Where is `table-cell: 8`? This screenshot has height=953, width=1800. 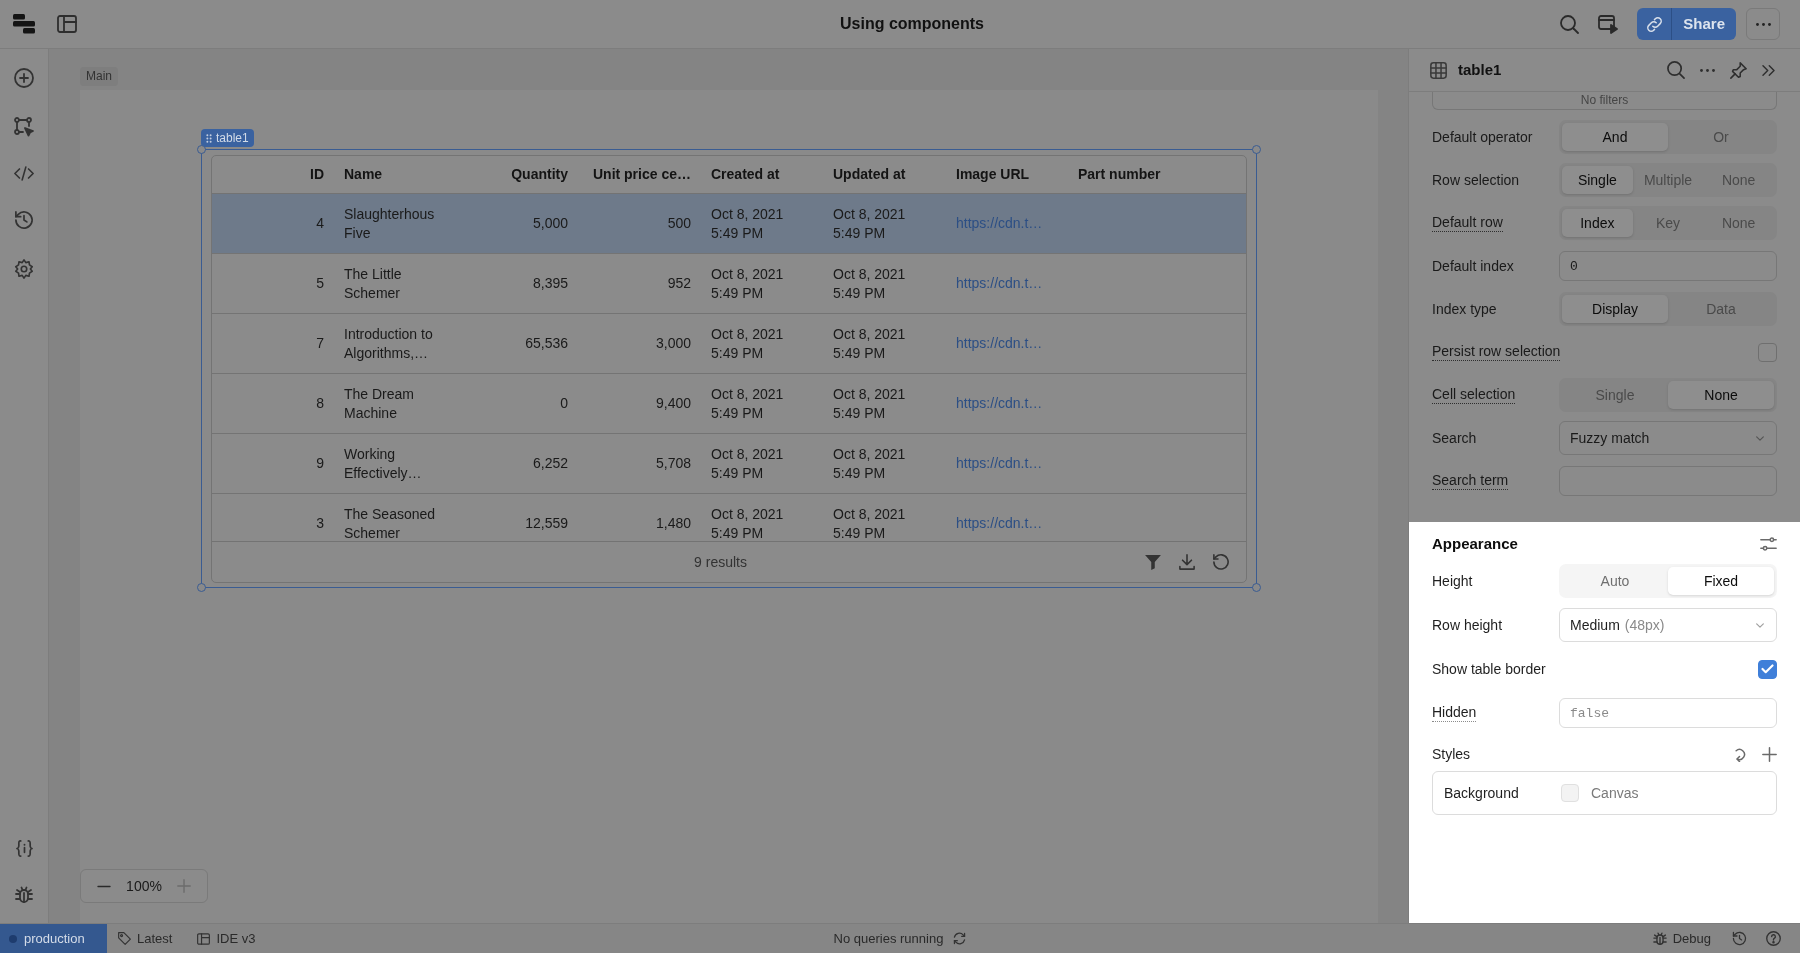 table-cell: 8 is located at coordinates (320, 403).